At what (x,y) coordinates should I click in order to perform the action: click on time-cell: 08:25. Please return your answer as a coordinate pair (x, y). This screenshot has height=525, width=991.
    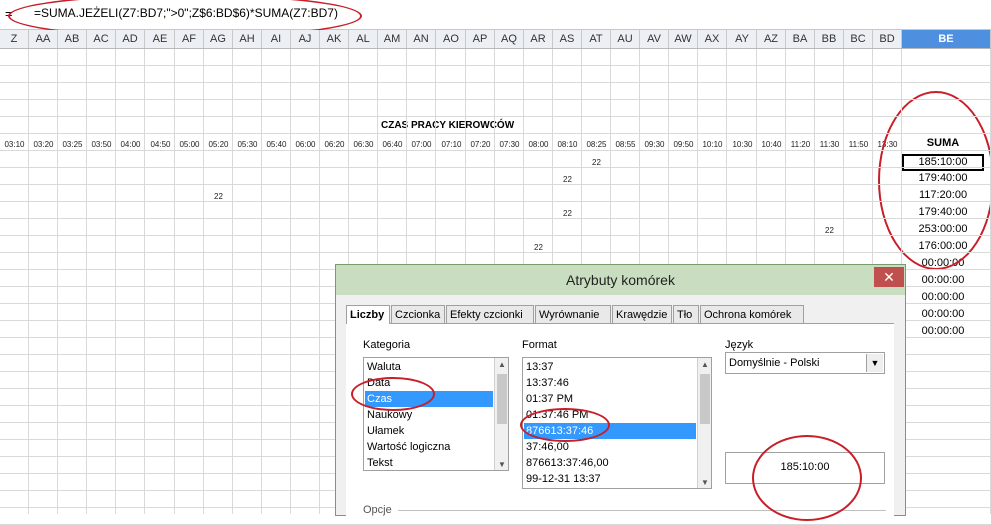
    Looking at the image, I should click on (596, 144).